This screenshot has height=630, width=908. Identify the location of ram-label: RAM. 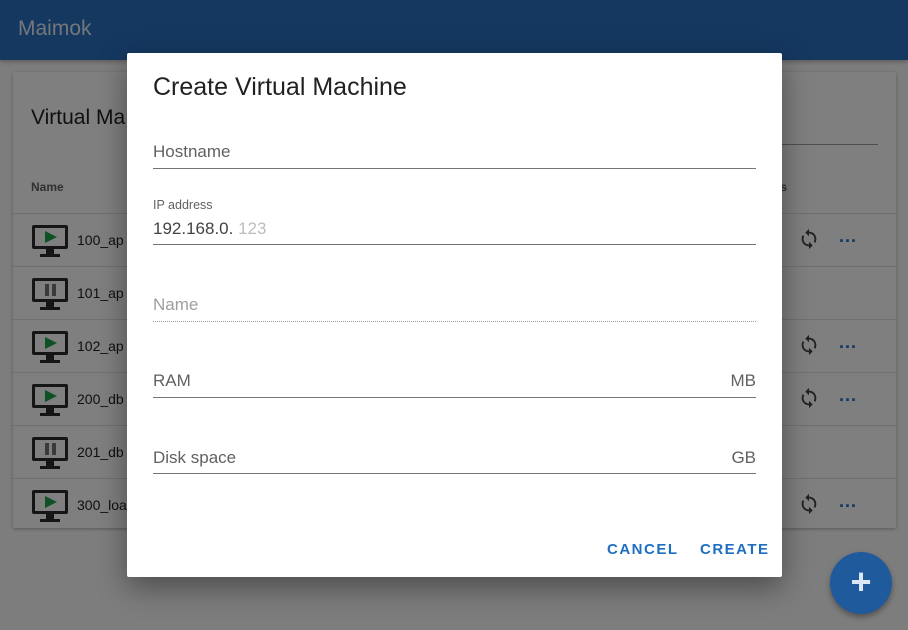
(172, 380).